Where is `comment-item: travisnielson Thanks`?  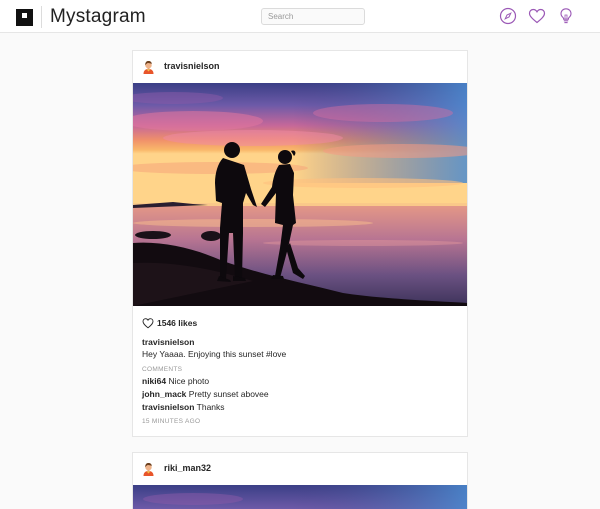 comment-item: travisnielson Thanks is located at coordinates (300, 407).